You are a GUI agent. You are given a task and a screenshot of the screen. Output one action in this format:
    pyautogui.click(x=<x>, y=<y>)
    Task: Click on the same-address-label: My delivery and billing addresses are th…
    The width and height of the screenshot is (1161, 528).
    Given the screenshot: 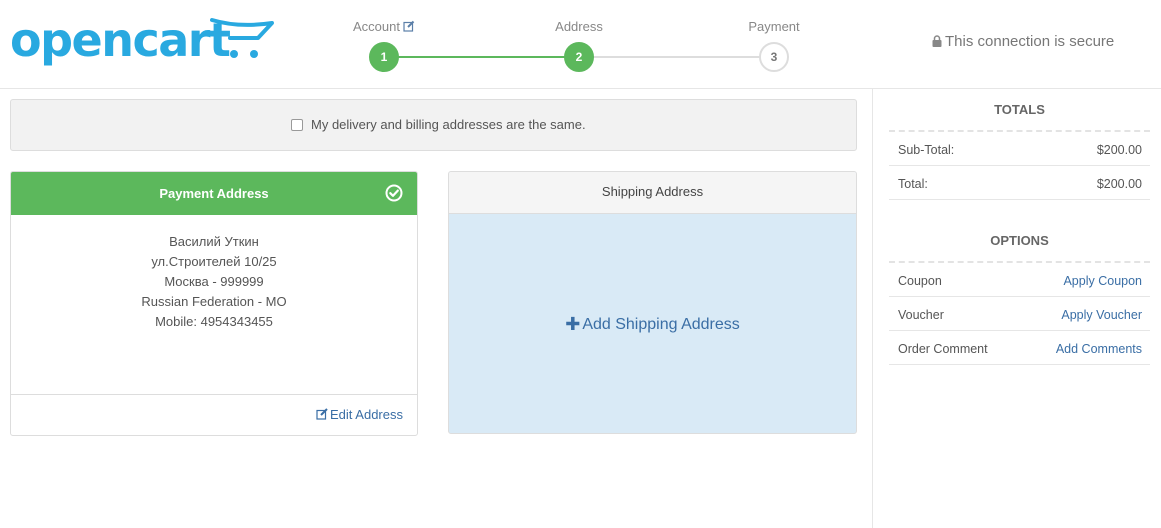 What is the action you would take?
    pyautogui.click(x=448, y=124)
    